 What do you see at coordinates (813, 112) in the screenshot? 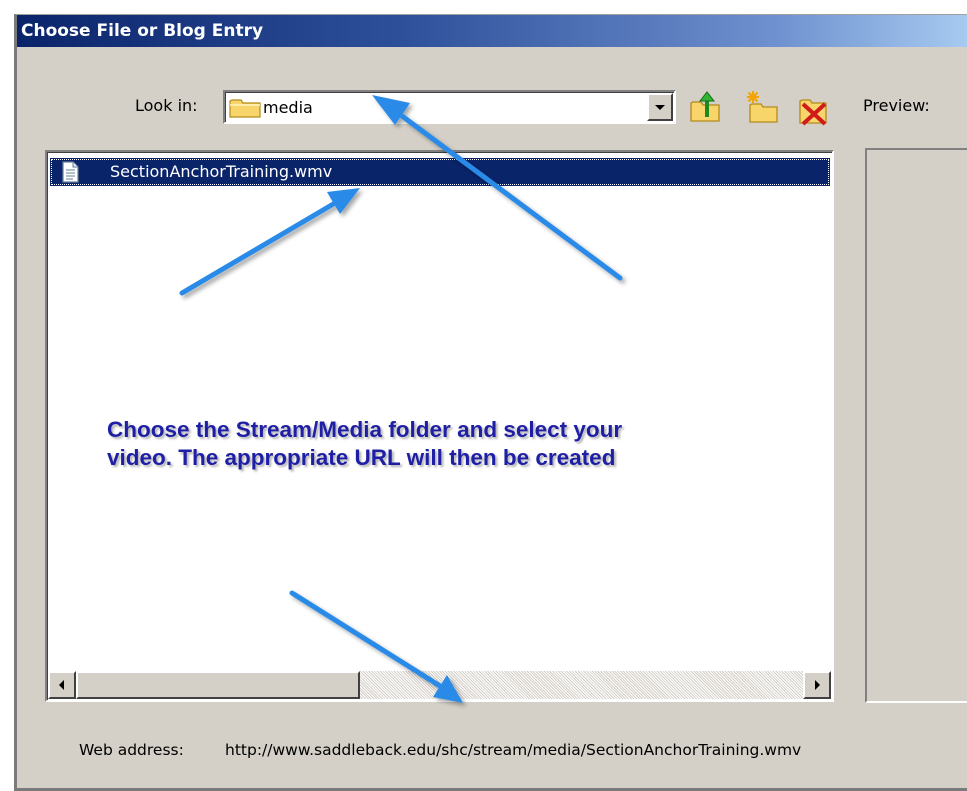
I see `delete-icon` at bounding box center [813, 112].